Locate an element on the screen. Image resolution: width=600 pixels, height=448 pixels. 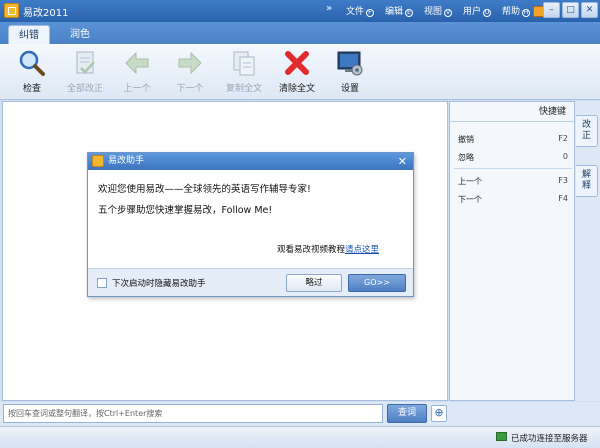
toolbar: 检查 全部改正 上一个 下一个 复制全文 清除全文 设置 is located at coordinates (300, 72).